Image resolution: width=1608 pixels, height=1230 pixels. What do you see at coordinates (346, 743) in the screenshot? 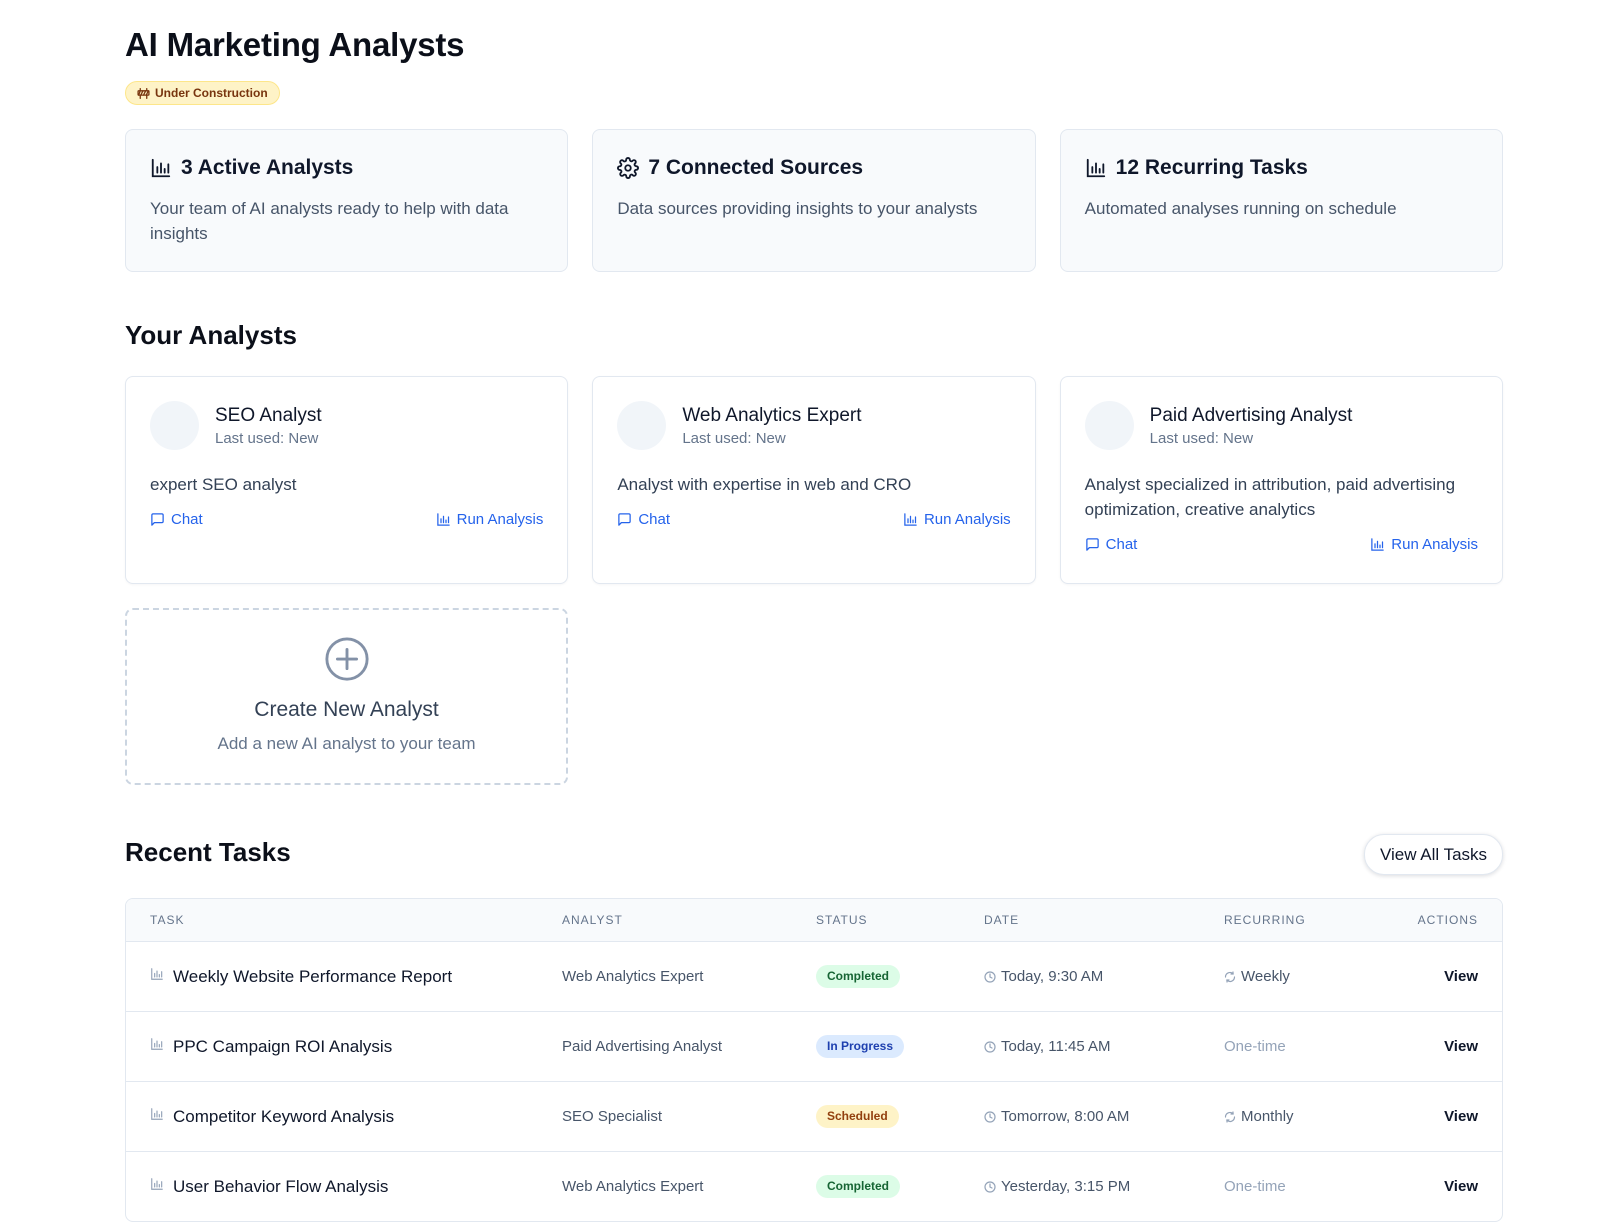
I see `create-analyst-subtitle: Add a new AI analyst to your team` at bounding box center [346, 743].